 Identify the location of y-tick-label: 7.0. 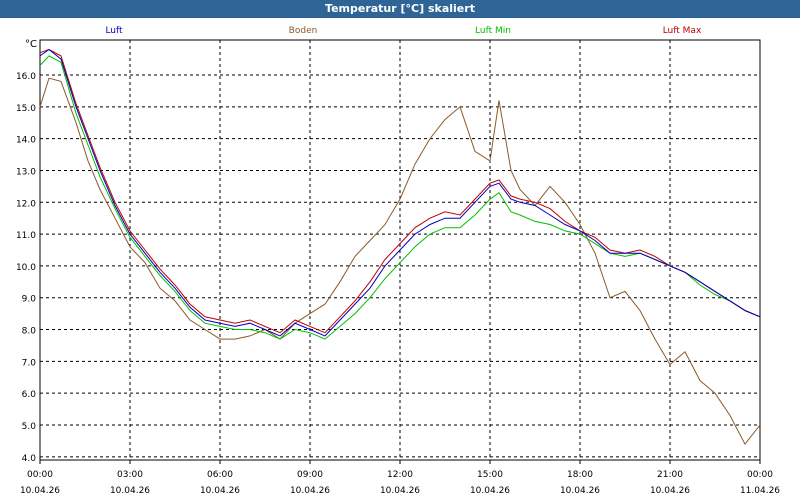
(29, 363).